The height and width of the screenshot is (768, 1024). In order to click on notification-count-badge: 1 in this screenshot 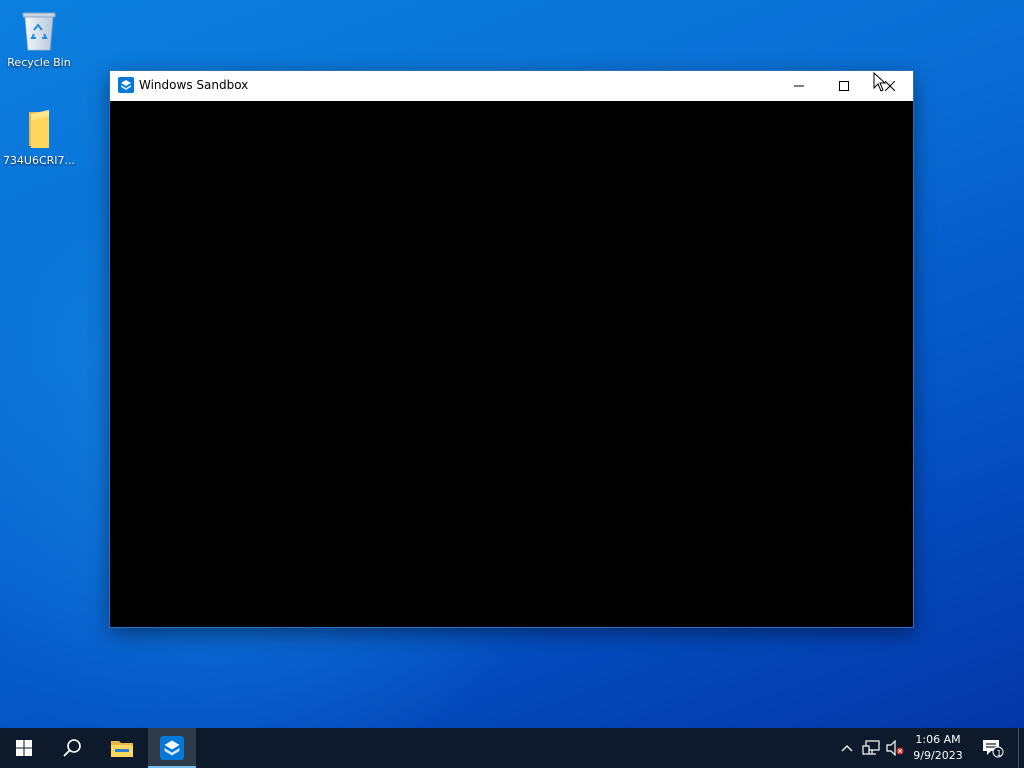, I will do `click(999, 753)`.